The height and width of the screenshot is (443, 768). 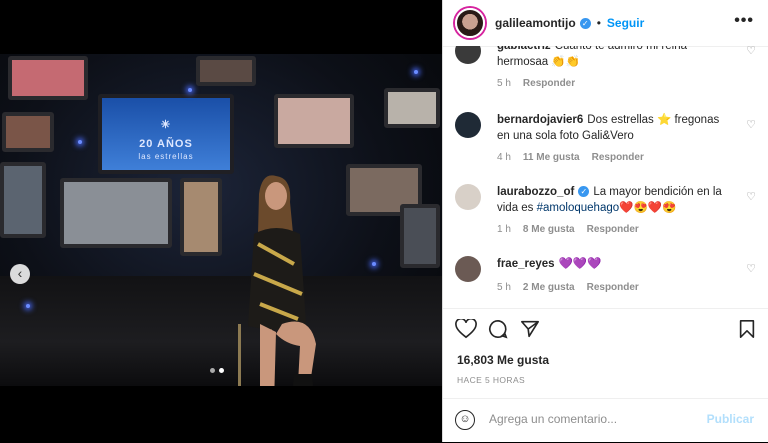 I want to click on share-send-icon, so click(x=530, y=329).